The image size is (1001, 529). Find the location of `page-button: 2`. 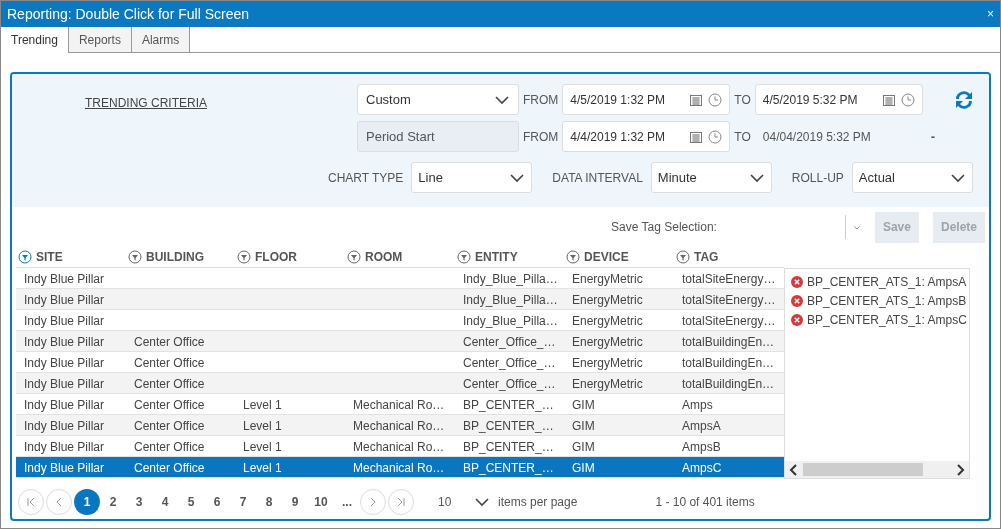

page-button: 2 is located at coordinates (113, 502).